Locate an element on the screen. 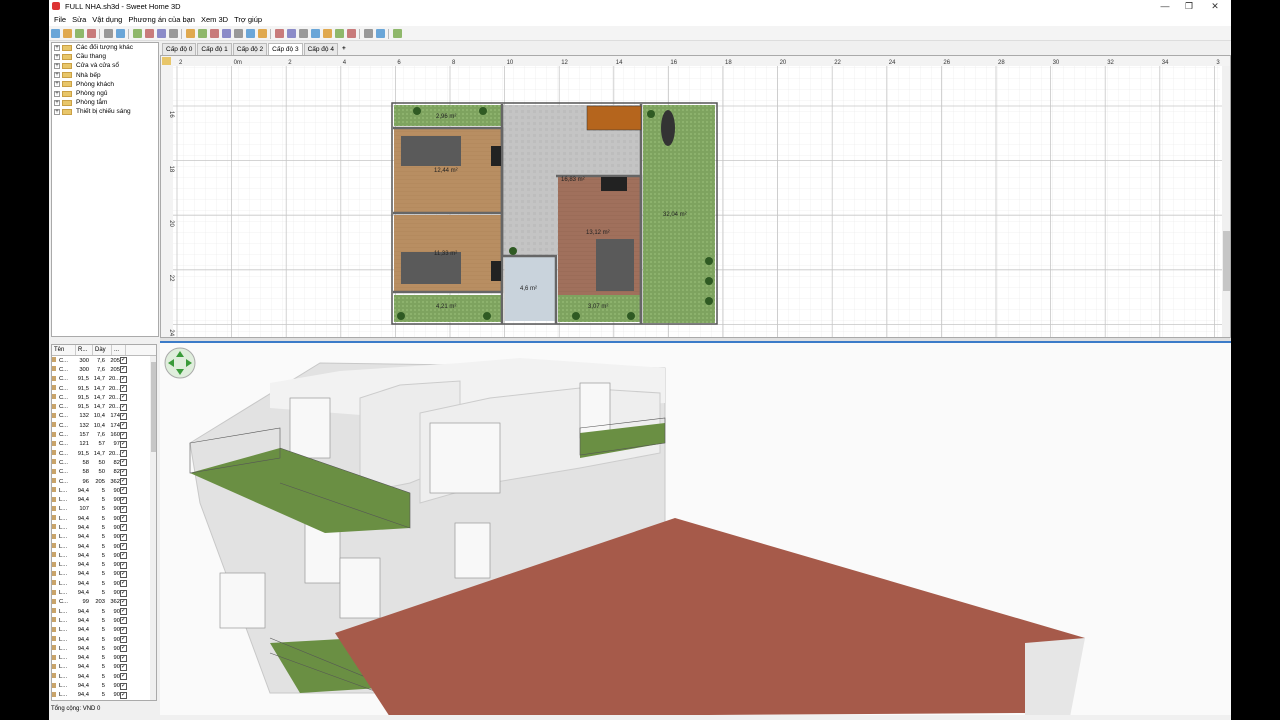 The image size is (1280, 720). create-polylines-icon is located at coordinates (238, 33).